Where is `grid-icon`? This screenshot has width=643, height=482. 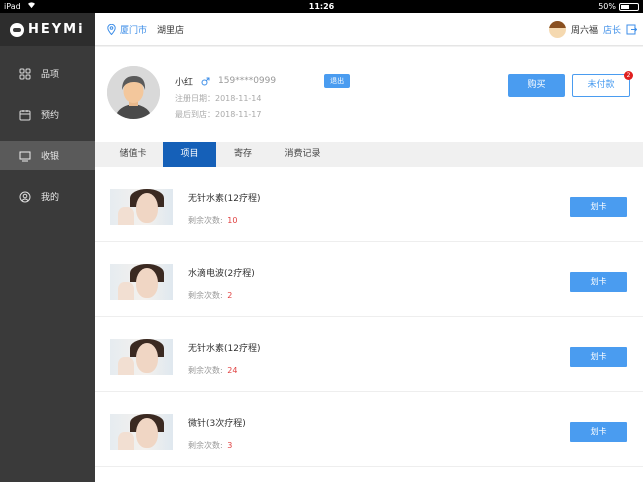
grid-icon is located at coordinates (25, 73).